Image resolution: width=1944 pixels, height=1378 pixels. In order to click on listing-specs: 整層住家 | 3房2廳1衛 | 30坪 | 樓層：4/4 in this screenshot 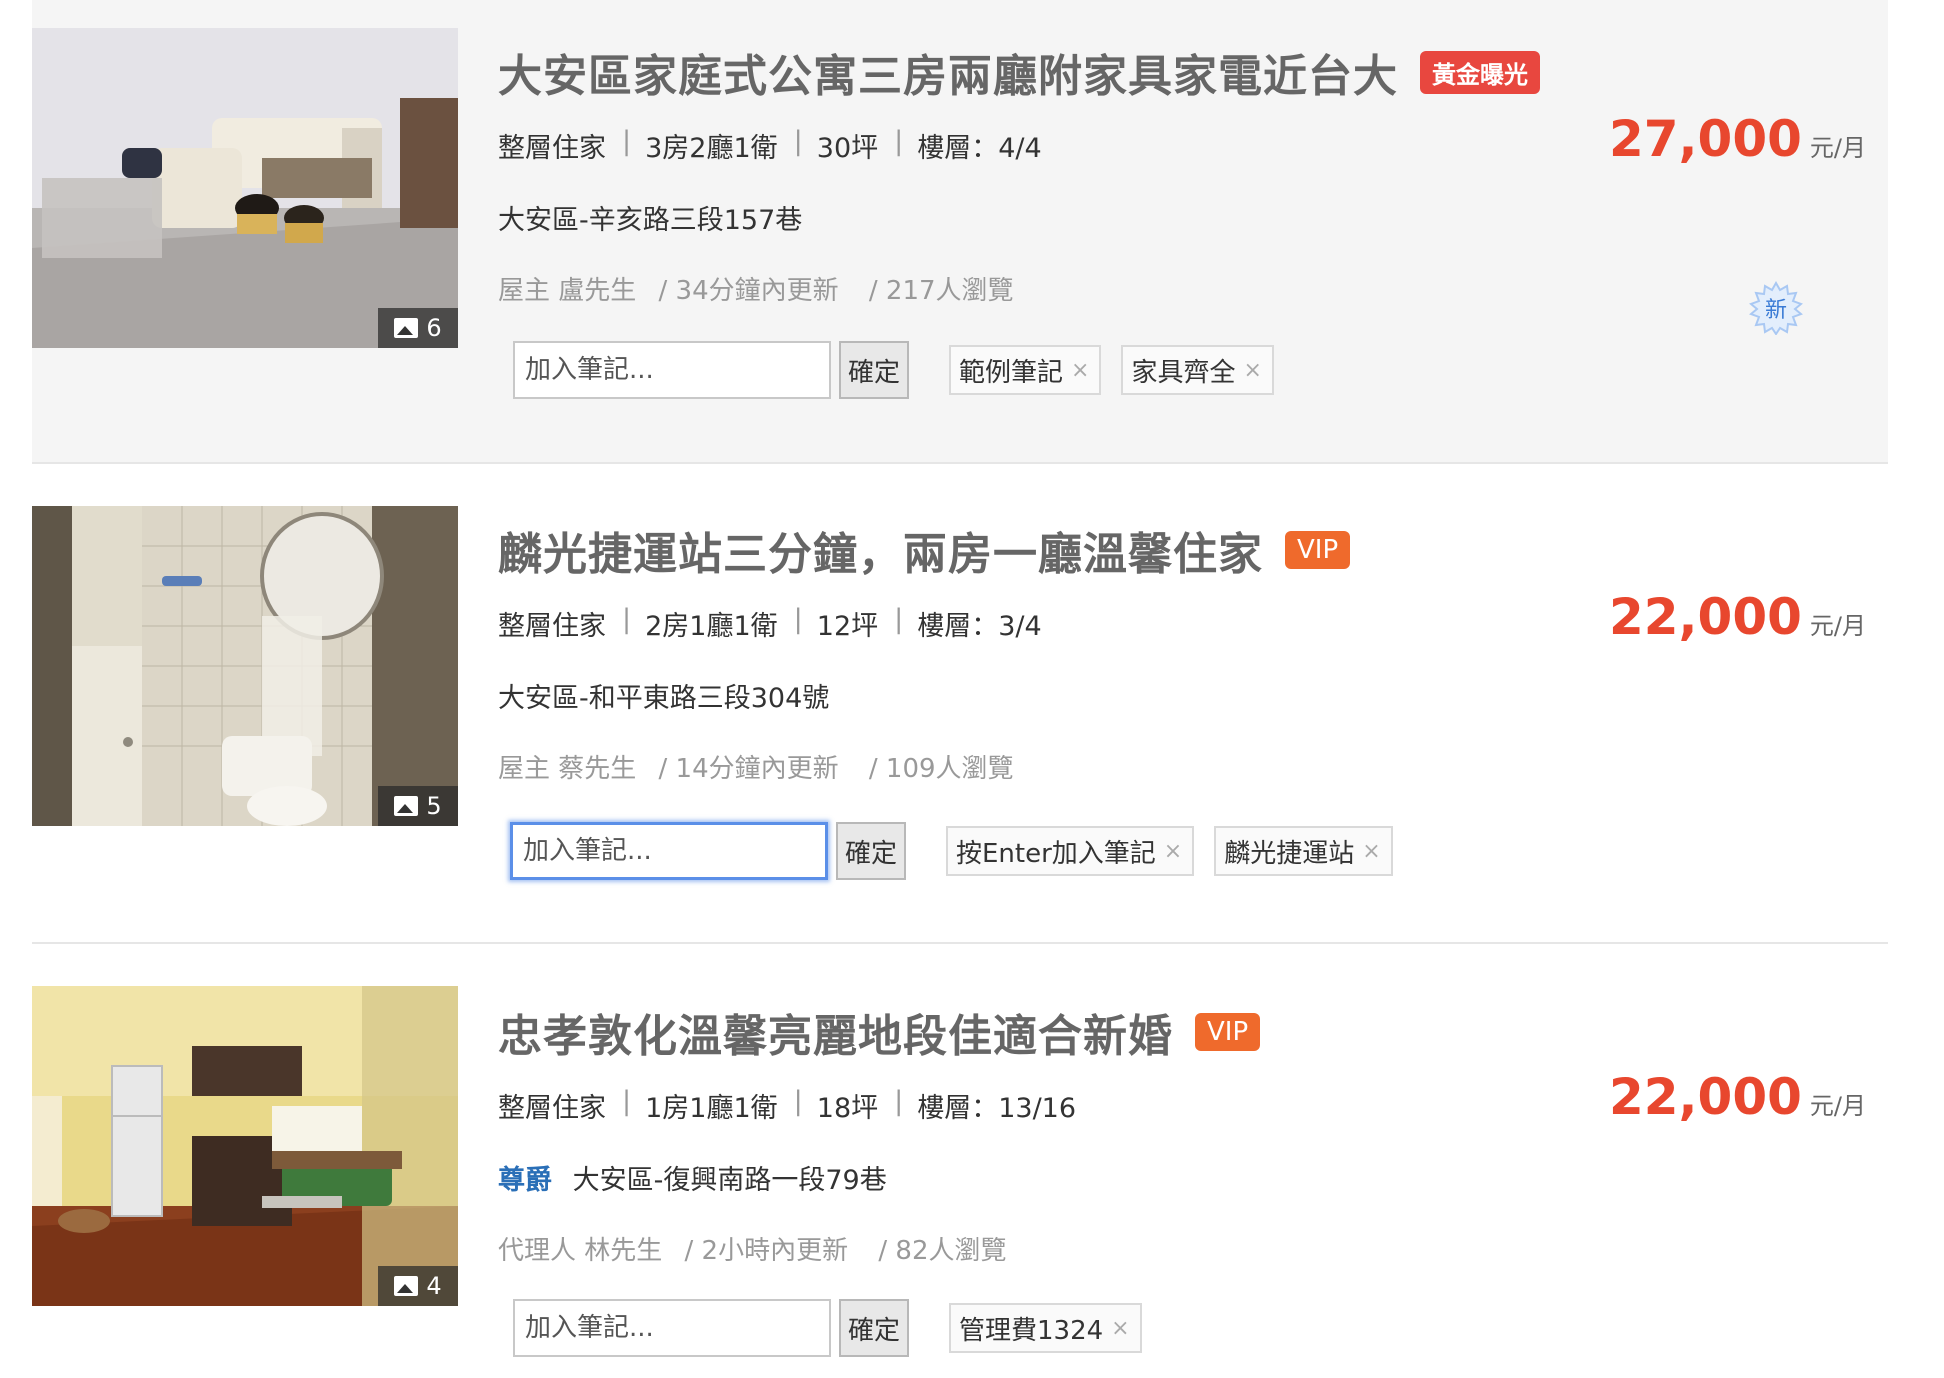, I will do `click(770, 145)`.